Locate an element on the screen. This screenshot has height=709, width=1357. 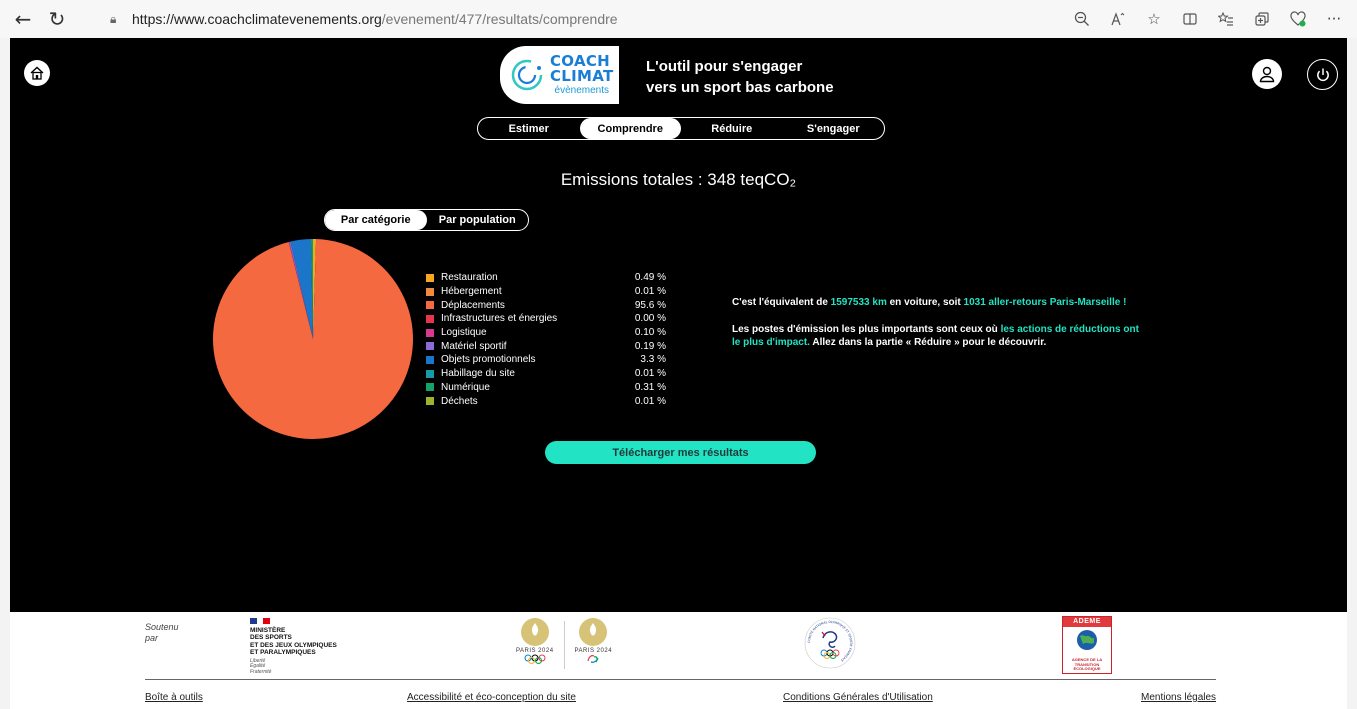
ademe-logo: ADEME AGENCE DE LA TRANSITION ÉCOLOGIQUE is located at coordinates (1087, 645).